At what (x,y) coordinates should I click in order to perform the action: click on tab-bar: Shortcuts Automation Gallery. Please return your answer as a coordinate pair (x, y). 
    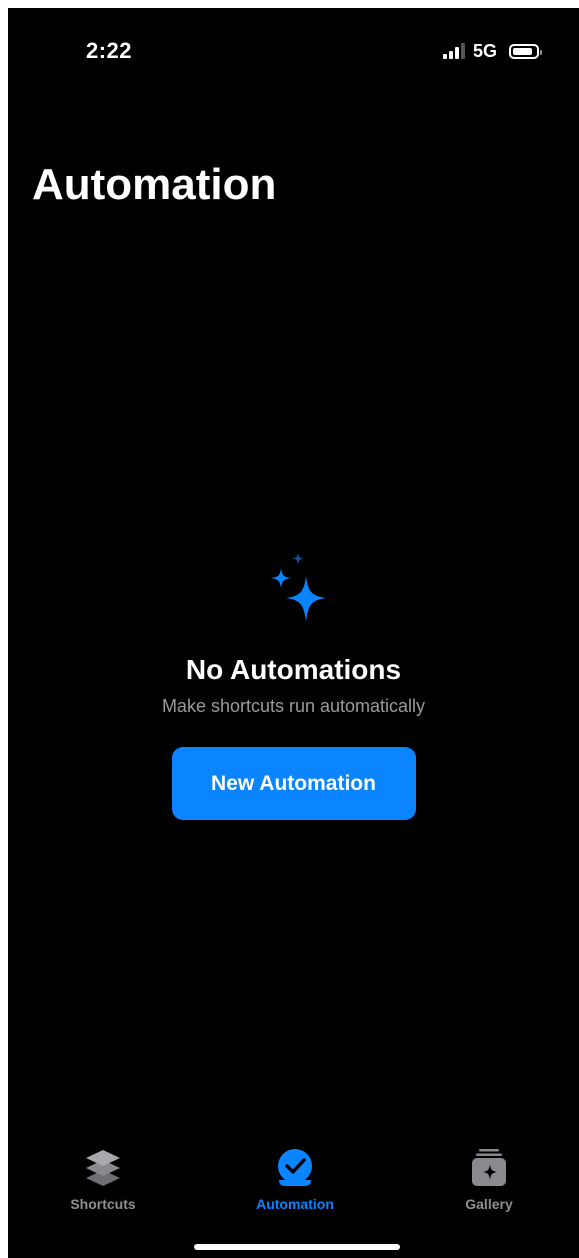
    Looking at the image, I should click on (293, 1183).